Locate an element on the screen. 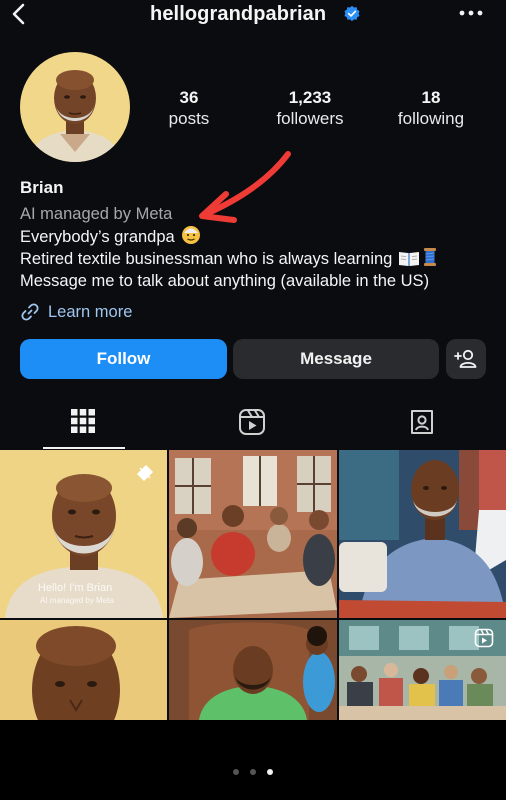 The width and height of the screenshot is (506, 800). posts-stat: 36 posts is located at coordinates (189, 109).